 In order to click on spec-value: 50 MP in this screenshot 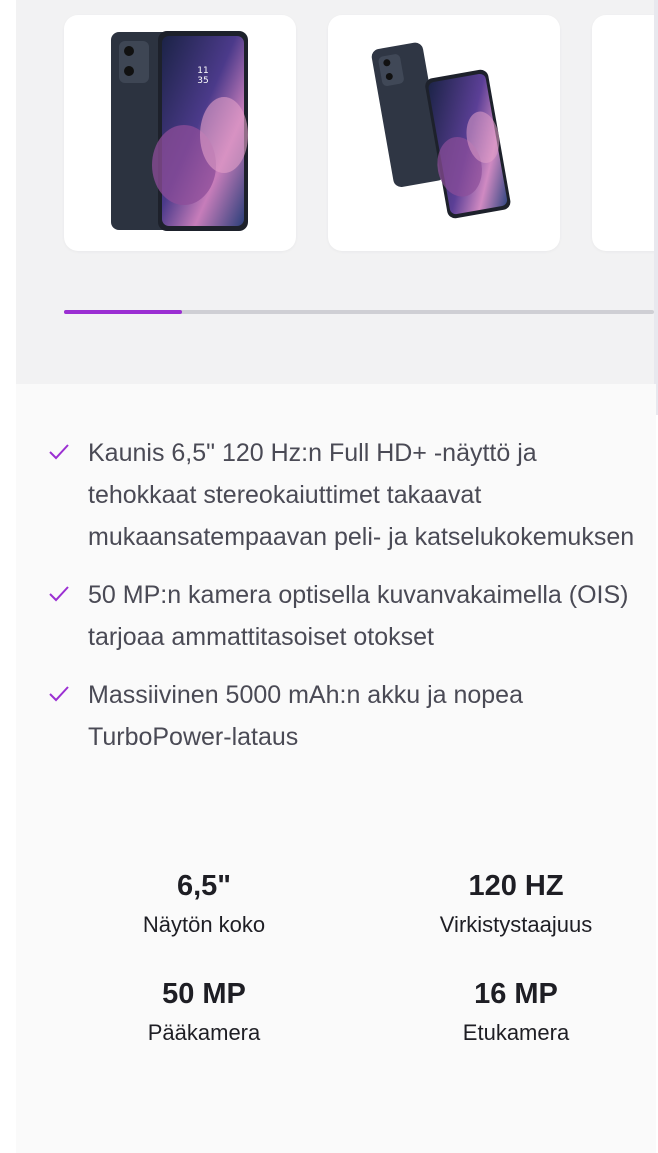, I will do `click(204, 994)`.